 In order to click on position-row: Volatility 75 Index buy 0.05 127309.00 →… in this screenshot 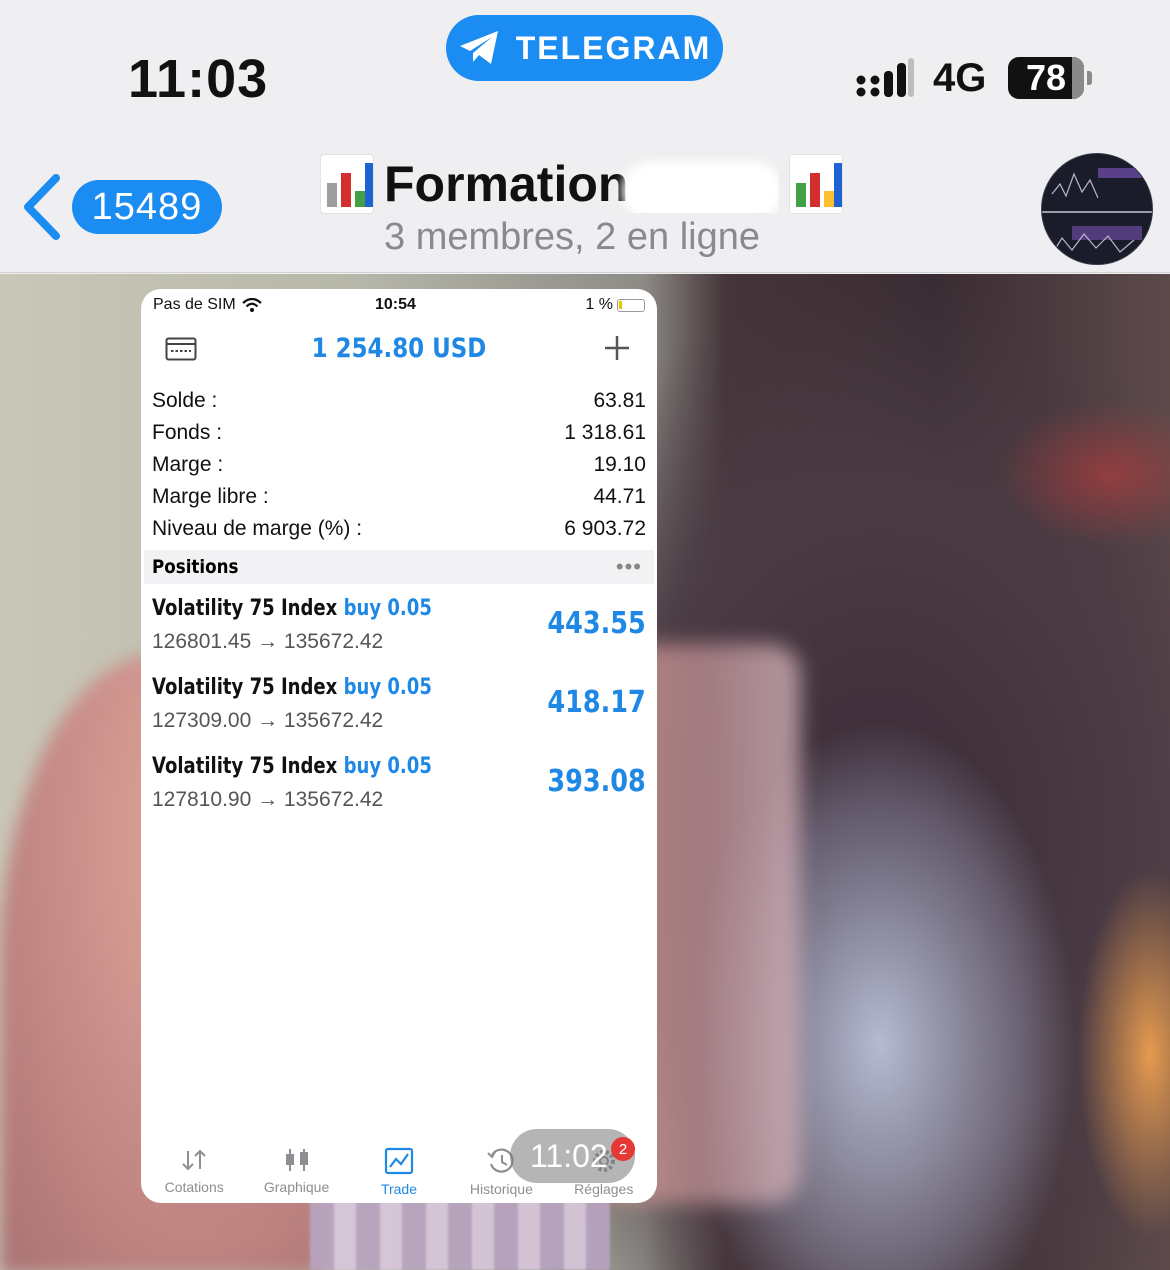, I will do `click(399, 710)`.